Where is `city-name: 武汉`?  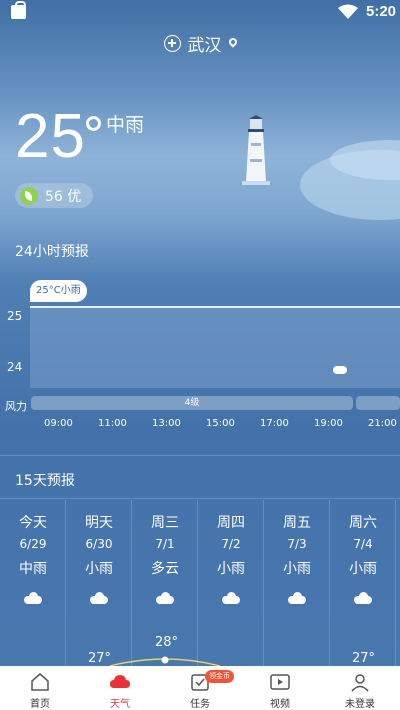
city-name: 武汉 is located at coordinates (205, 43).